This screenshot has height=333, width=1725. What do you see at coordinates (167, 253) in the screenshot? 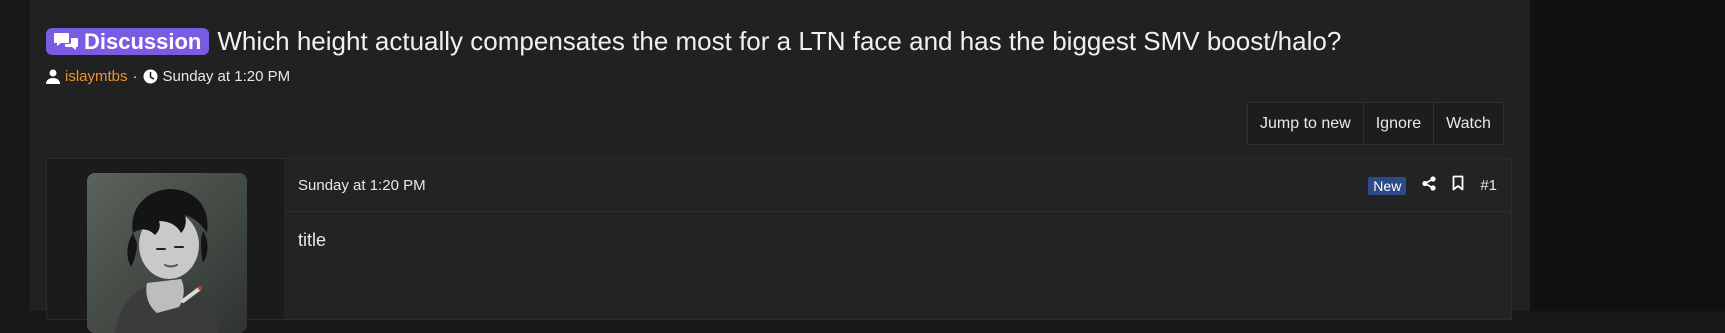
I see `avatar` at bounding box center [167, 253].